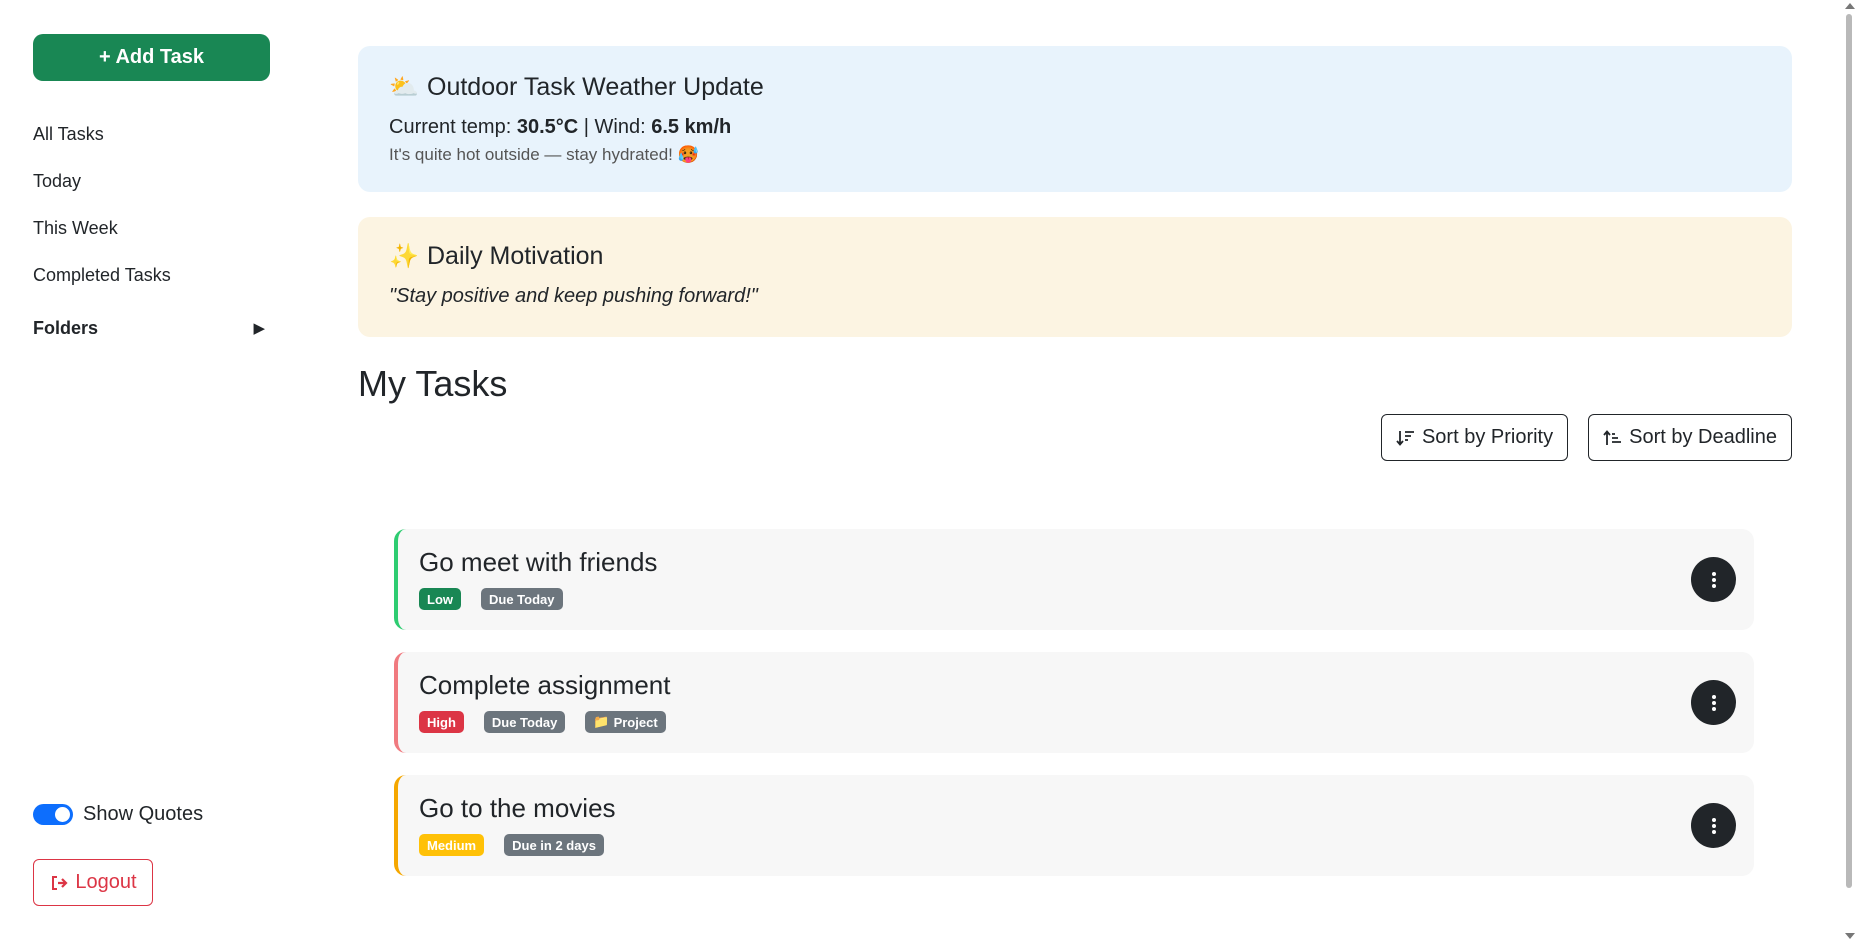 This screenshot has height=942, width=1858. I want to click on sparkles-icon: ✨, so click(404, 256).